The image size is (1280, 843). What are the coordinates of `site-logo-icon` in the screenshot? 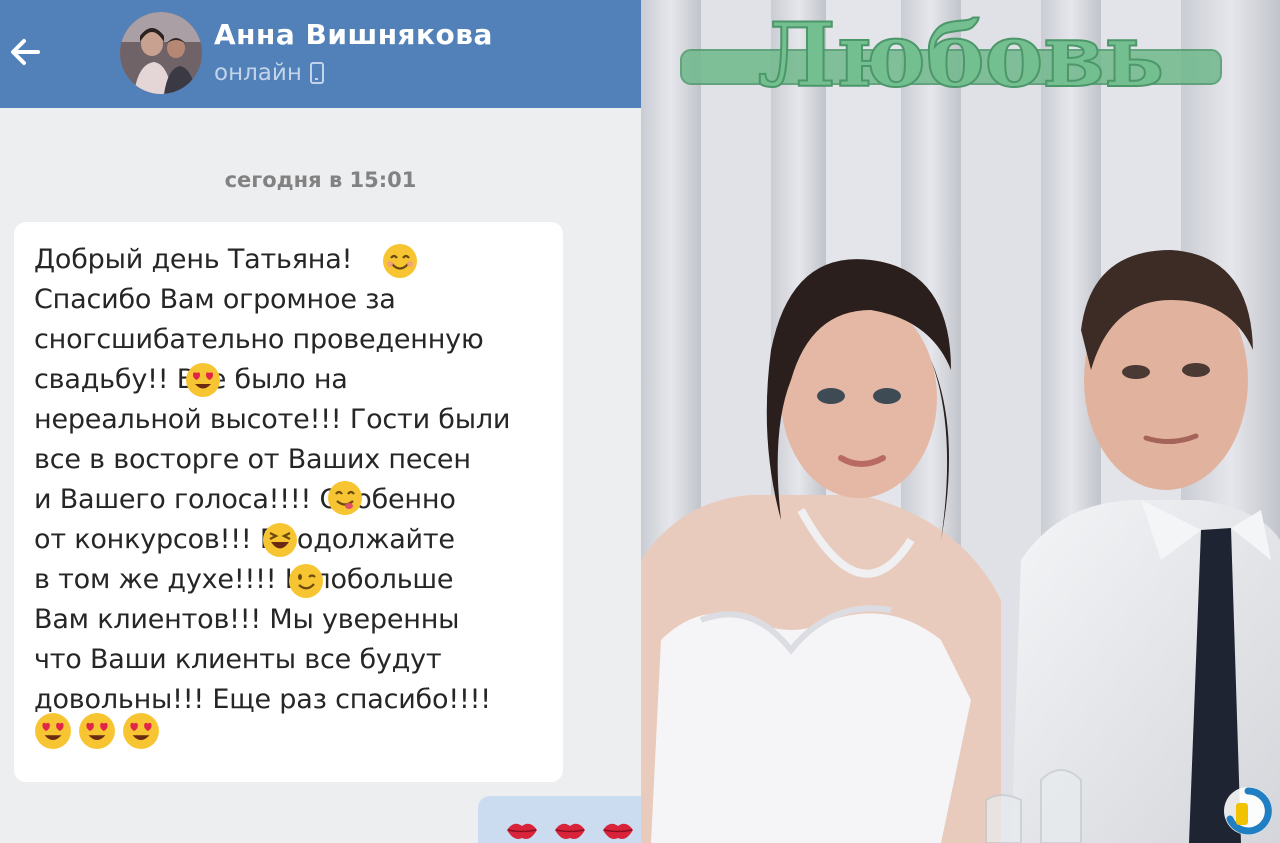 It's located at (1248, 811).